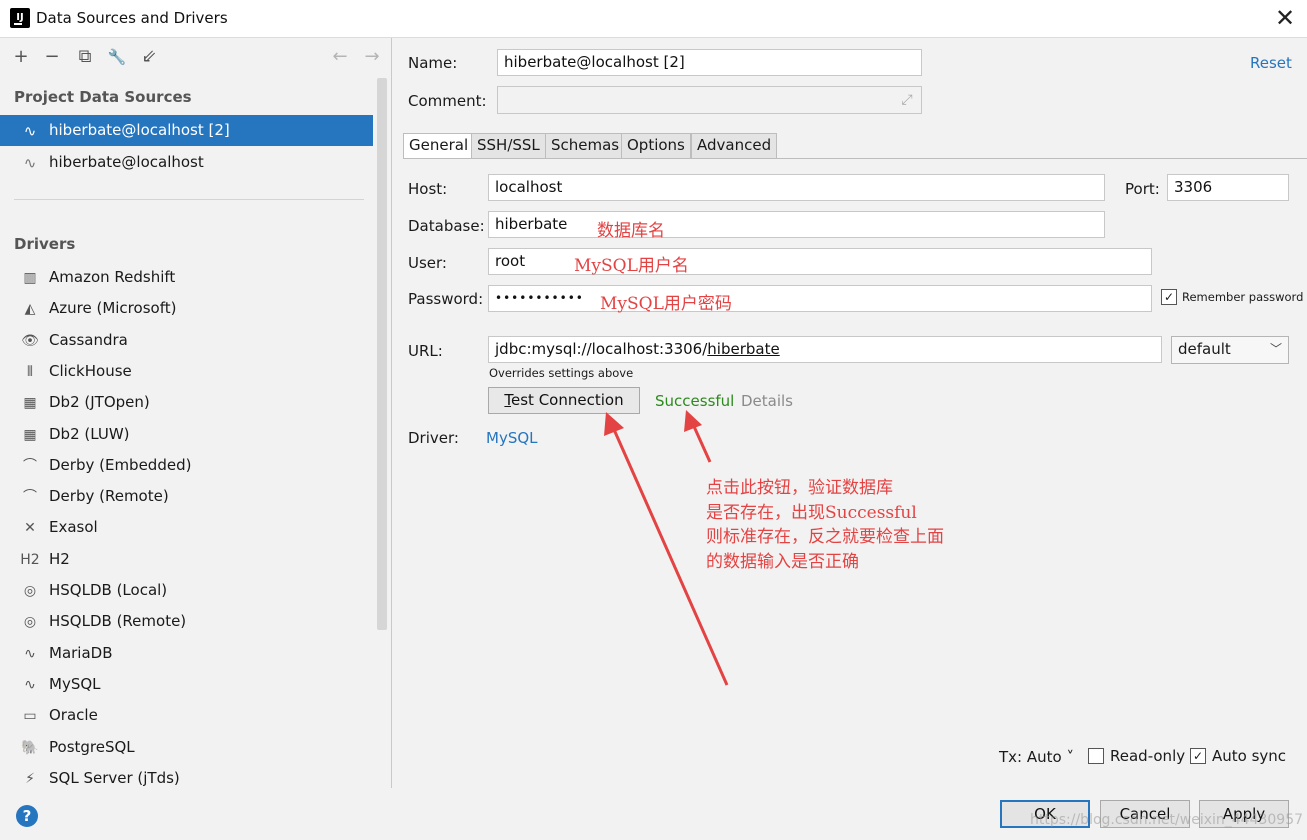 This screenshot has width=1307, height=840. What do you see at coordinates (1271, 63) in the screenshot?
I see `reset-link: Reset` at bounding box center [1271, 63].